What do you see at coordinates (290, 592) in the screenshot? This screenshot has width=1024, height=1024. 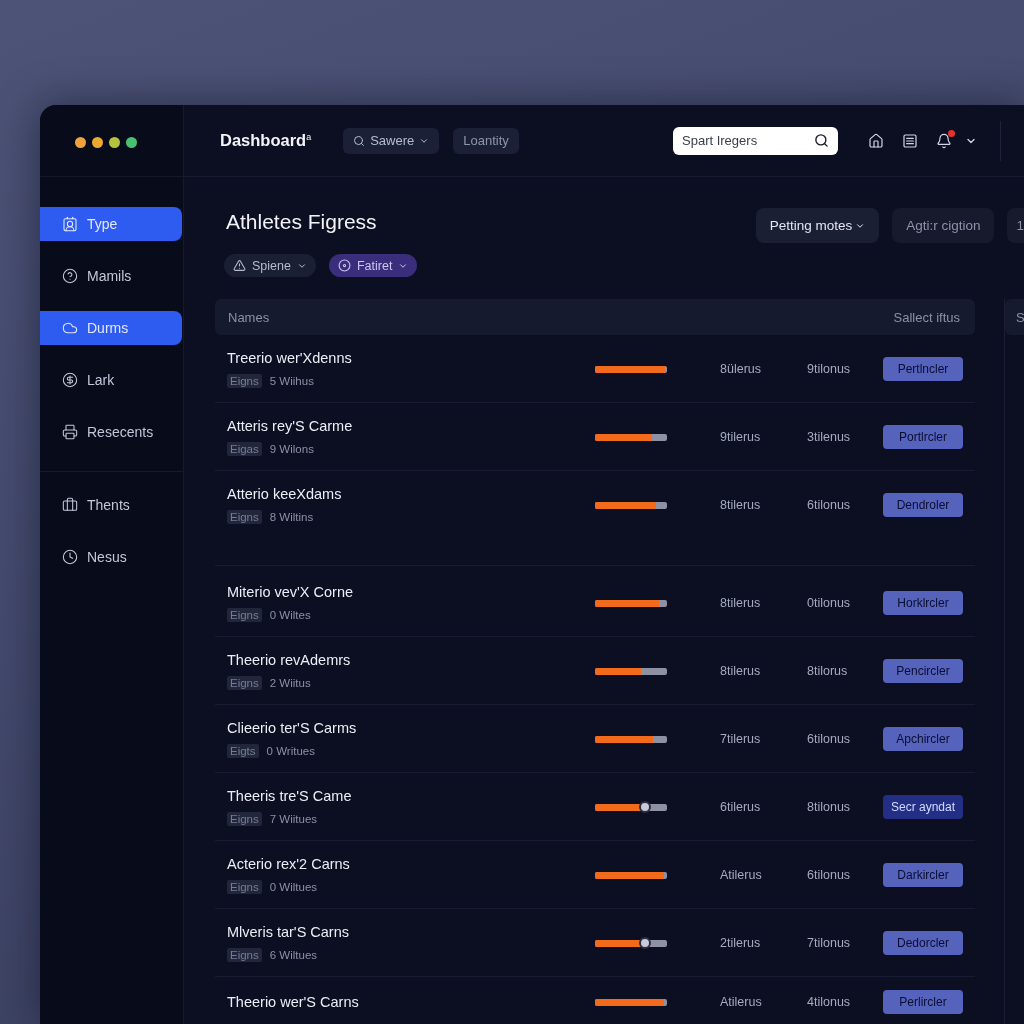 I see `athlete-name: Miterio vev'X Corne` at bounding box center [290, 592].